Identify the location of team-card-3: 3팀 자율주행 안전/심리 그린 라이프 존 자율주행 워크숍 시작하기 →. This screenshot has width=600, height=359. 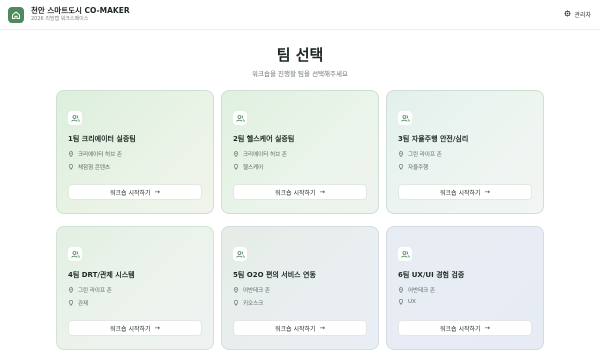
(465, 152).